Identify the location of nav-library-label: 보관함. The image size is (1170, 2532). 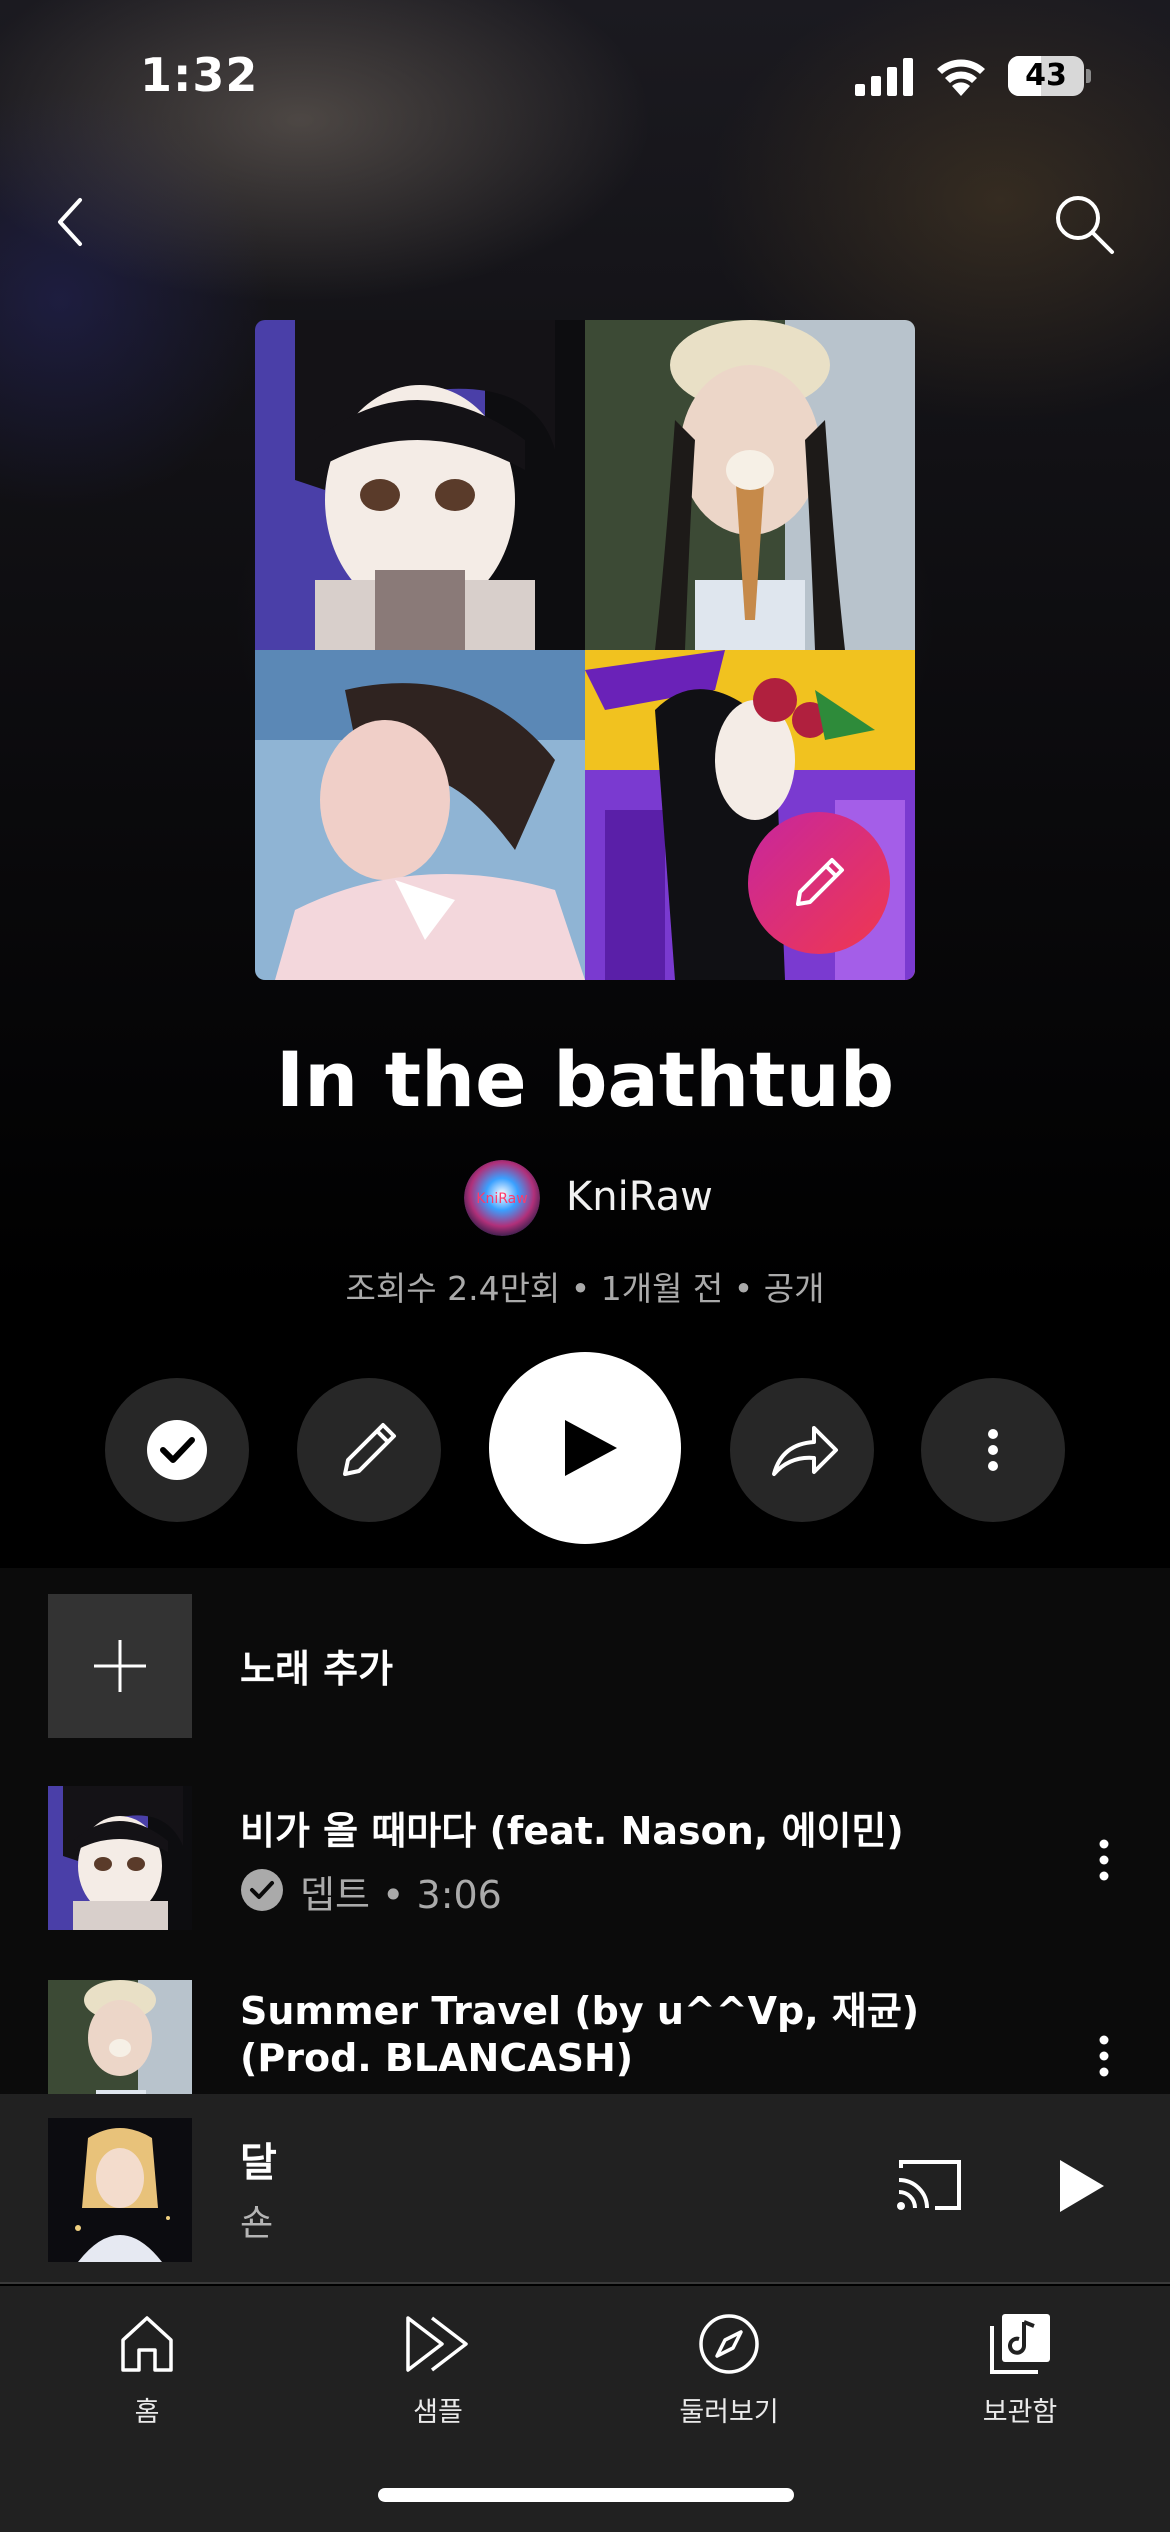
(1020, 2412).